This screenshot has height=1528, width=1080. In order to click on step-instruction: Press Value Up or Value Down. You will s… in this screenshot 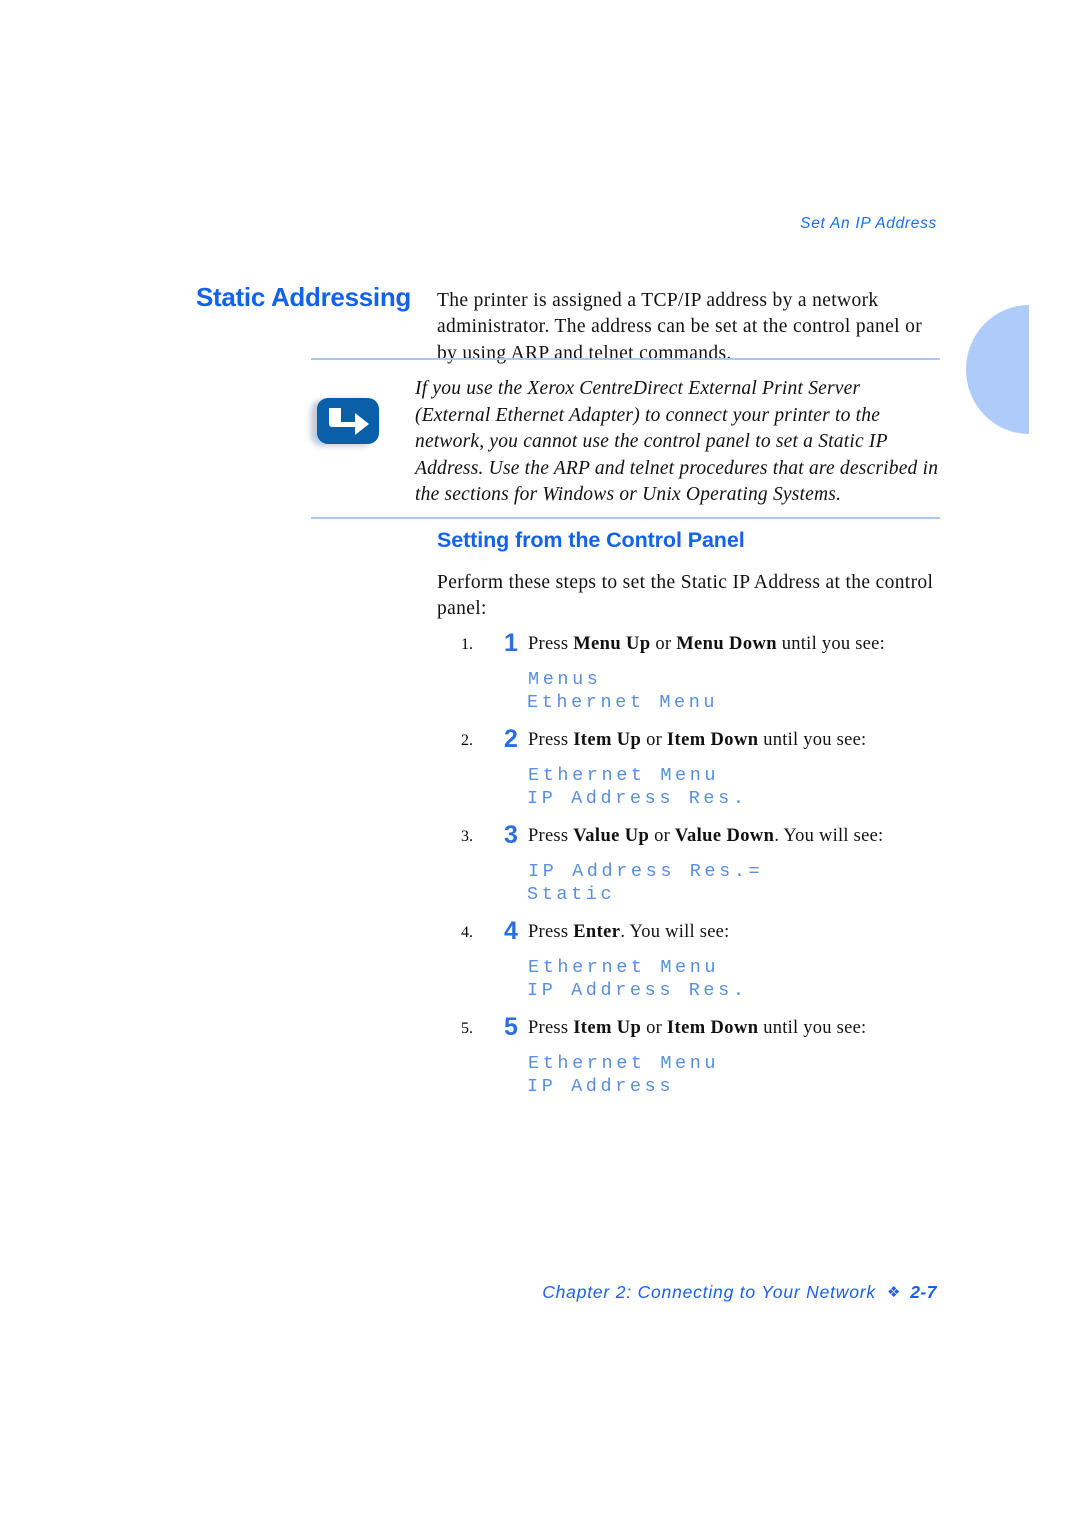, I will do `click(755, 834)`.